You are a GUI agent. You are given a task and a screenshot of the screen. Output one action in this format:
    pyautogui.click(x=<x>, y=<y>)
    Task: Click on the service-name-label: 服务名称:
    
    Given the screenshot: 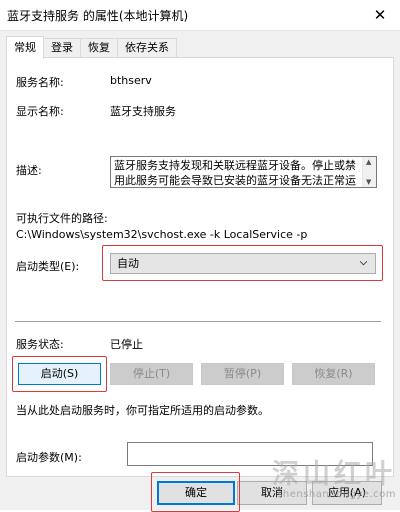 What is the action you would take?
    pyautogui.click(x=40, y=82)
    